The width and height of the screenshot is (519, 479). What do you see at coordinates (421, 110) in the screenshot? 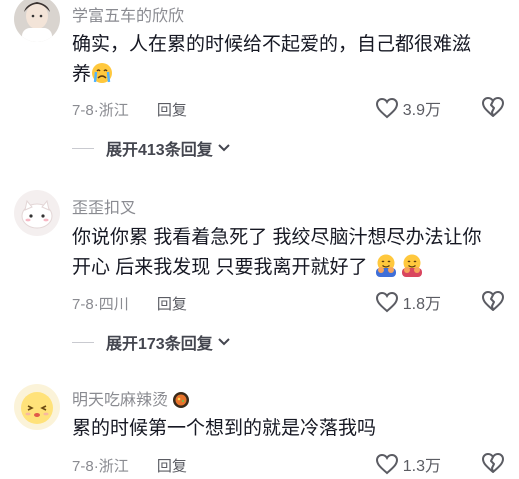
I see `like-count: 3.9万` at bounding box center [421, 110].